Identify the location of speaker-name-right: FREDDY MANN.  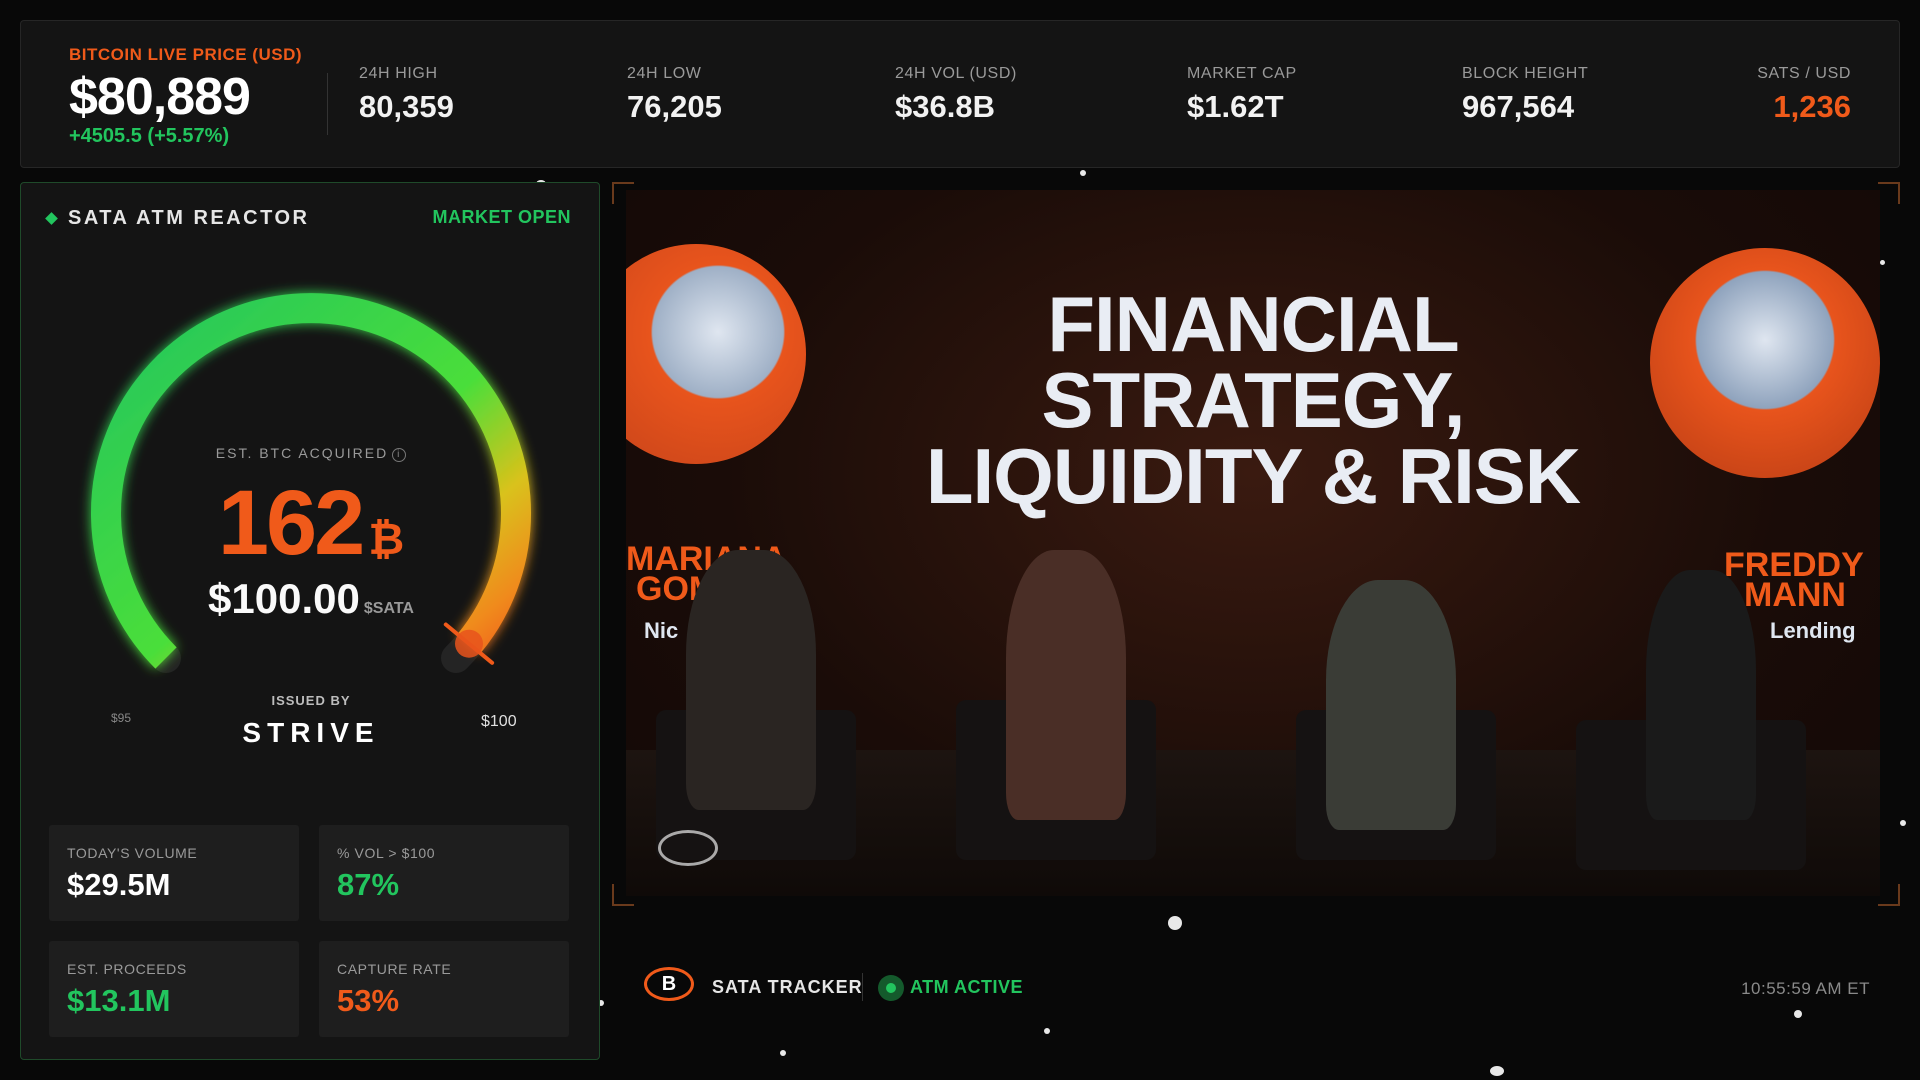
(1794, 581).